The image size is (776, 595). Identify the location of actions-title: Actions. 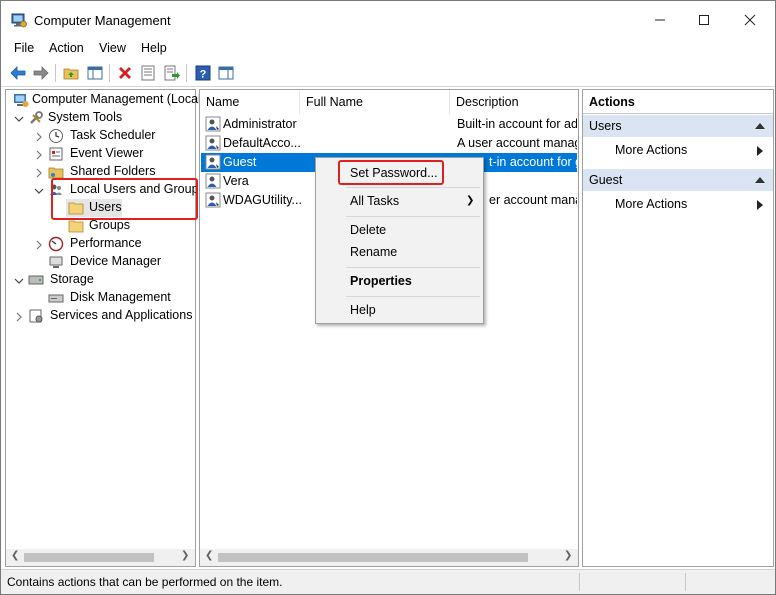
(612, 102).